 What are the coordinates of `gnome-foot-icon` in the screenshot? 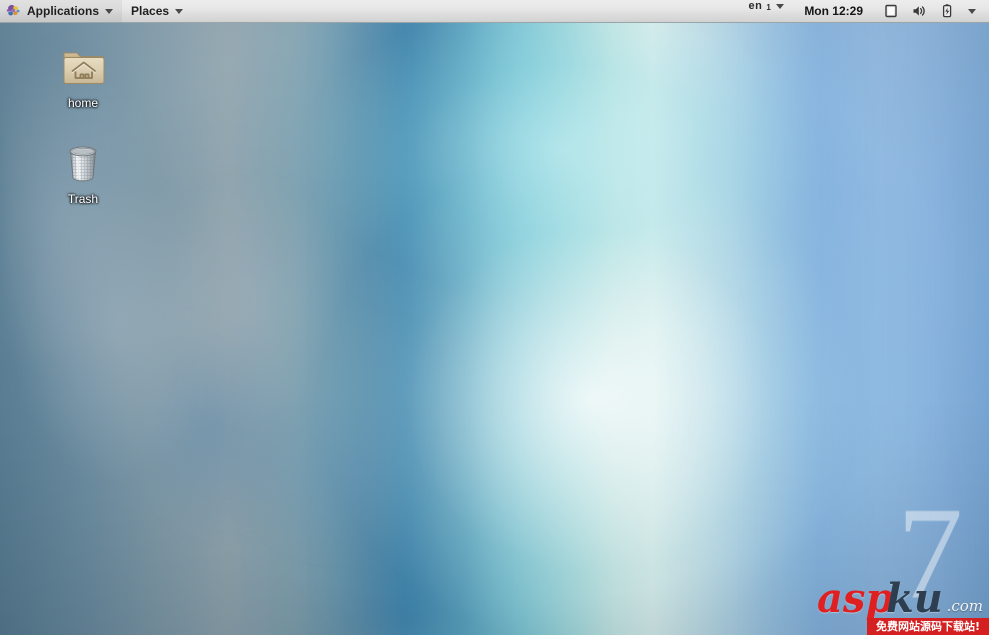 It's located at (14, 11).